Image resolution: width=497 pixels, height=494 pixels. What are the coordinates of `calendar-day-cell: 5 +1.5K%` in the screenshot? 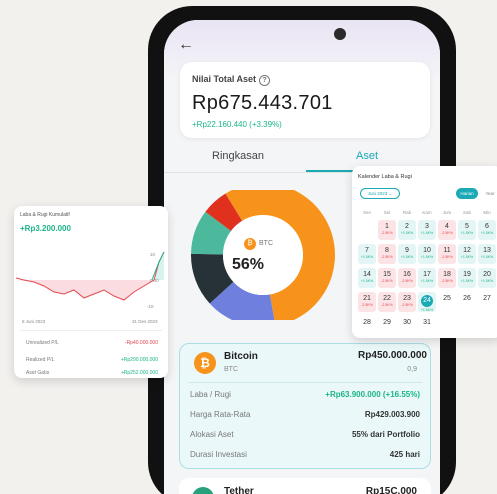 It's located at (467, 230).